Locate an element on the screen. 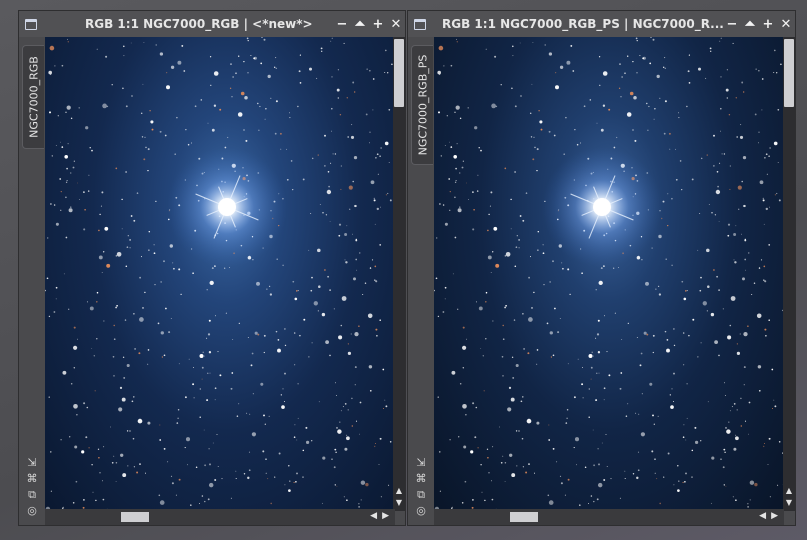 This screenshot has width=807, height=540. view-identifier-tab: NGC7000_RGB is located at coordinates (33, 97).